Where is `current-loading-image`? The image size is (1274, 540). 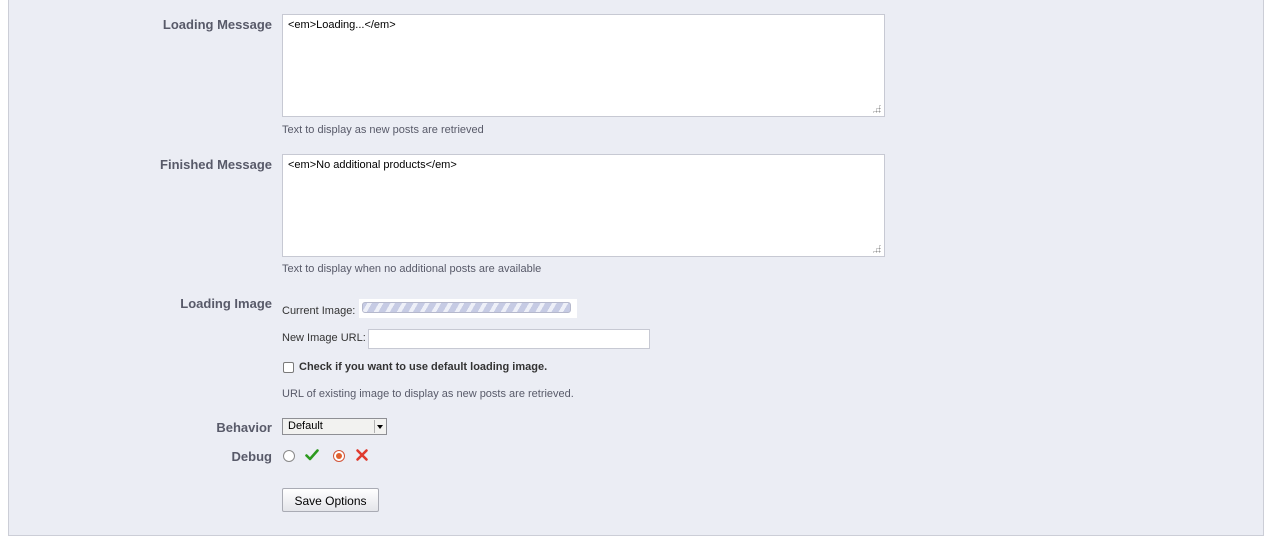 current-loading-image is located at coordinates (468, 308).